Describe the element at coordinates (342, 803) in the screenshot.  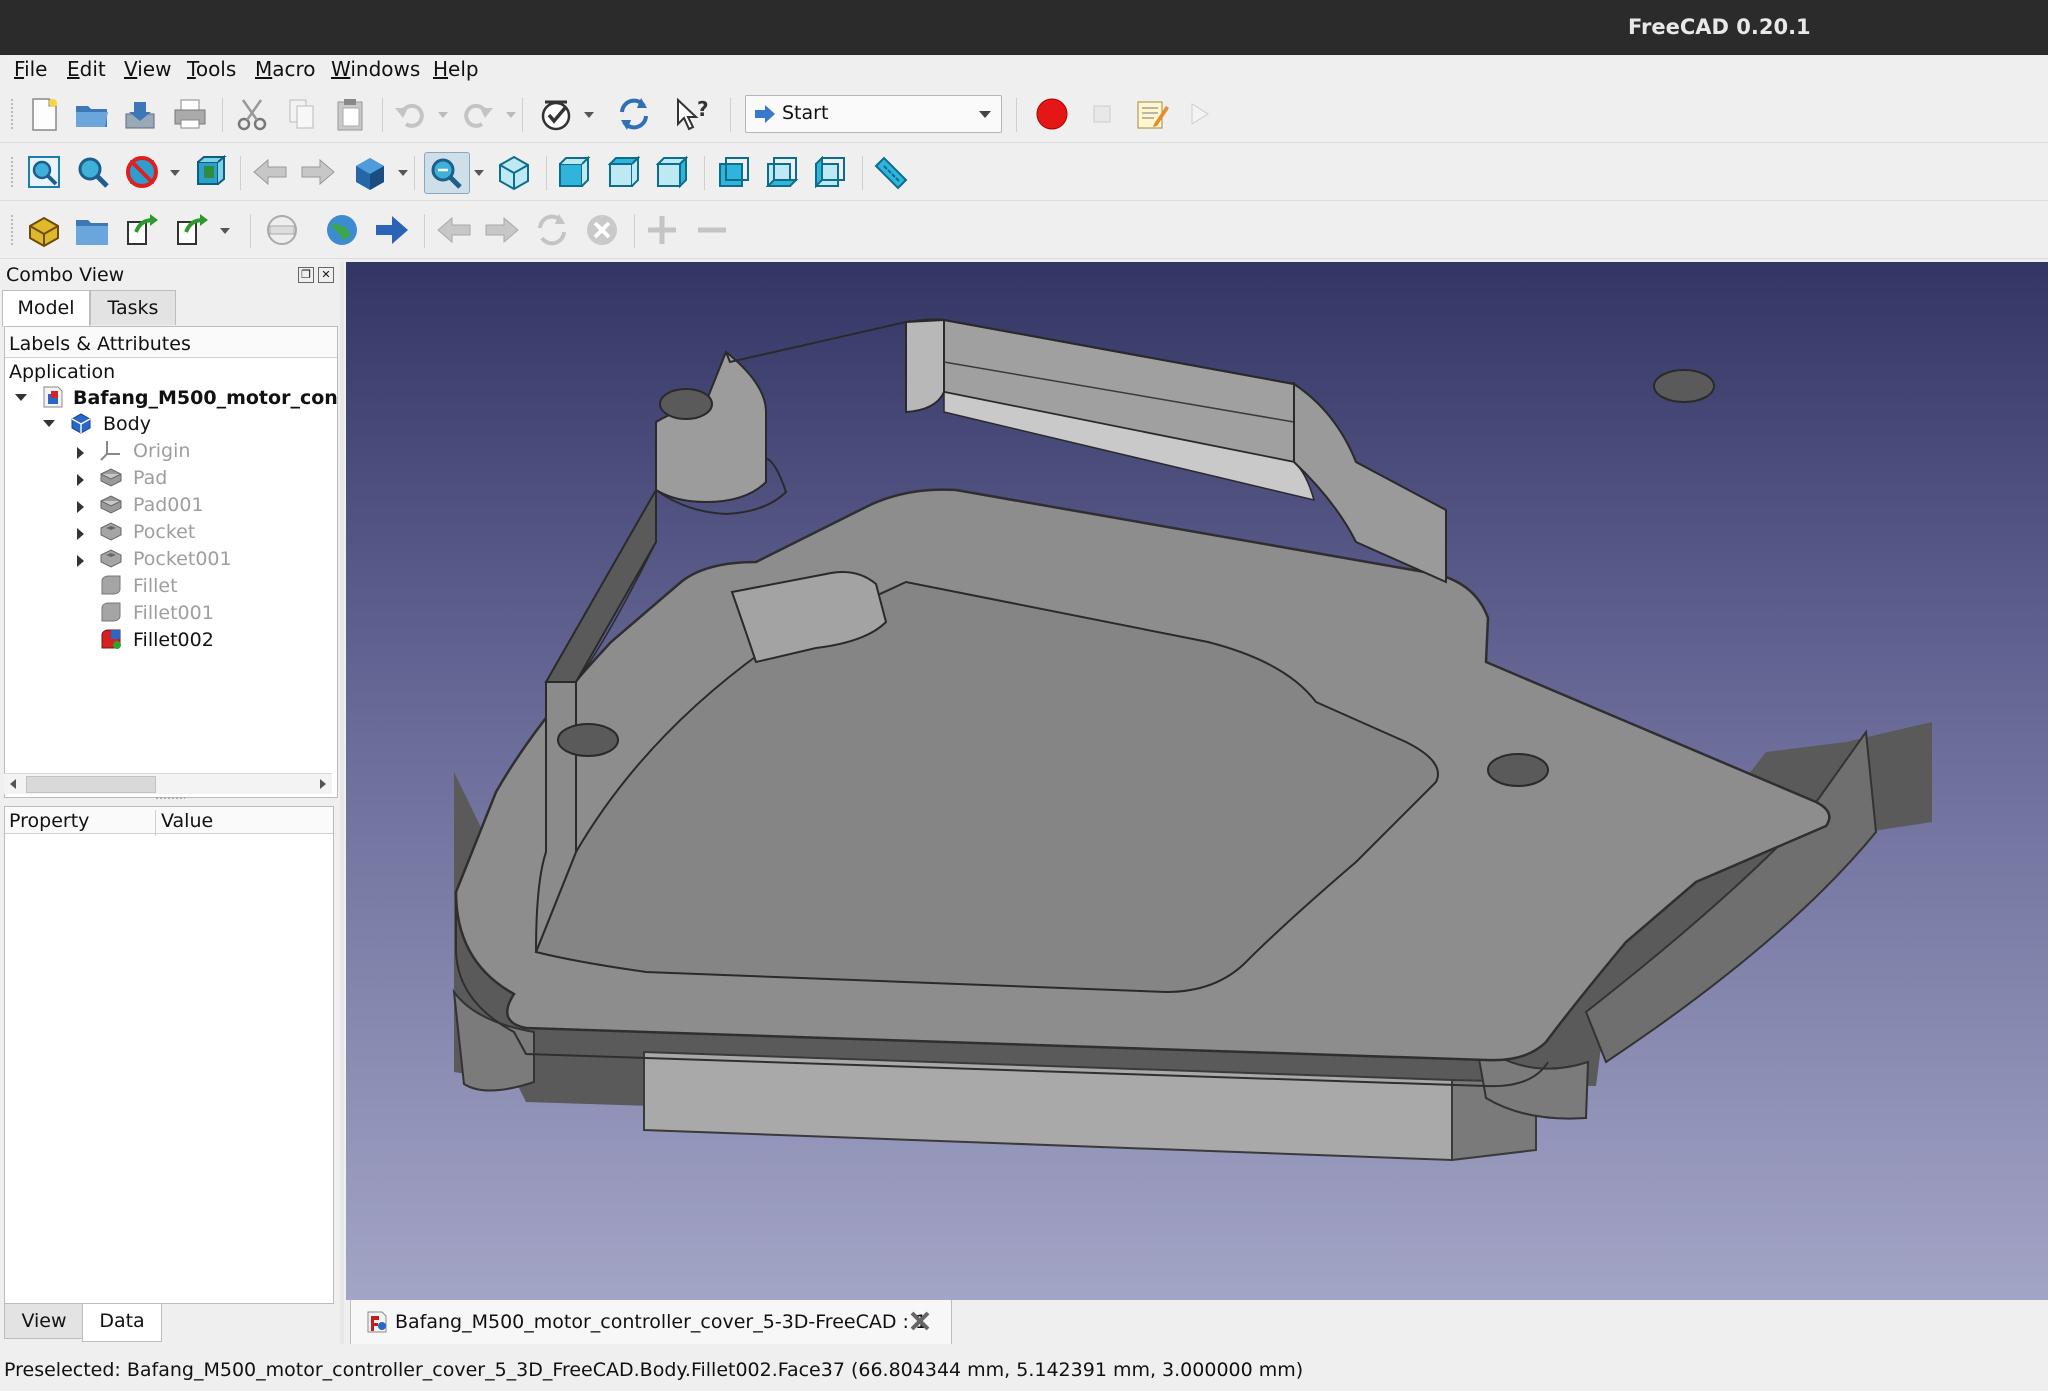
I see `vertical-splitter` at that location.